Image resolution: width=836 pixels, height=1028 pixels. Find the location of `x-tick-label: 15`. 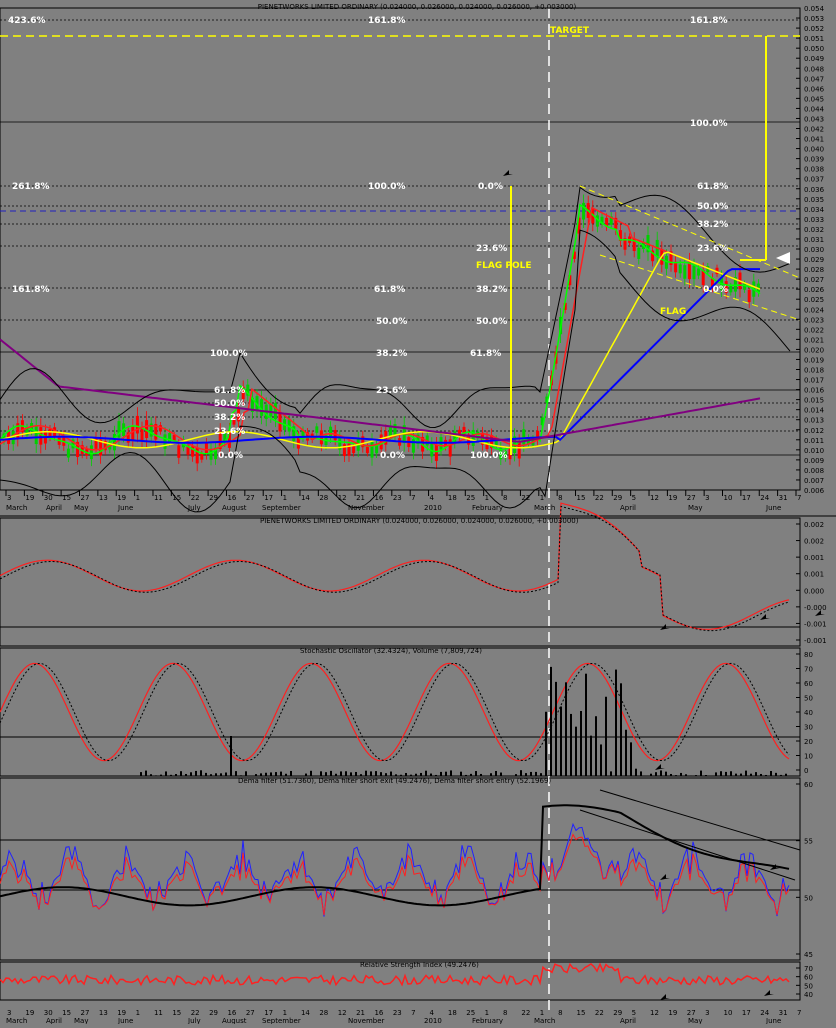

x-tick-label: 15 is located at coordinates (581, 498).